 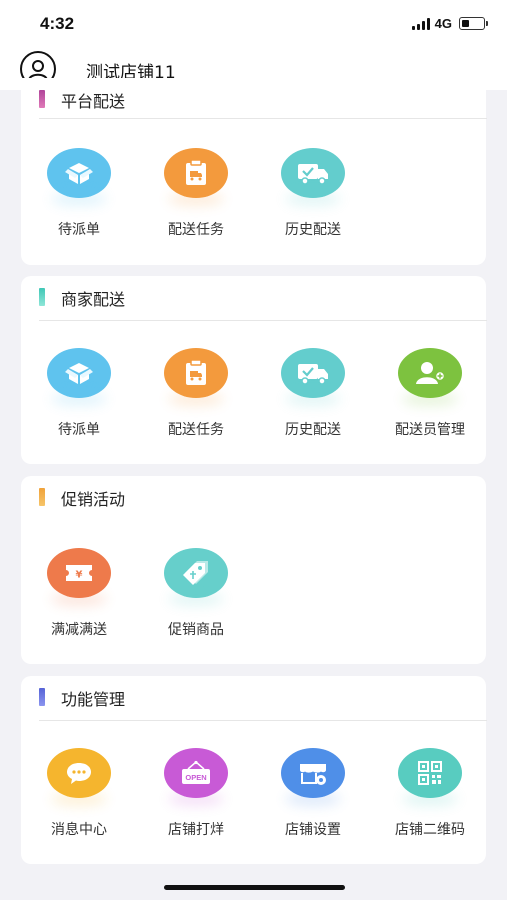 I want to click on section-title: 促销活动, so click(x=93, y=499).